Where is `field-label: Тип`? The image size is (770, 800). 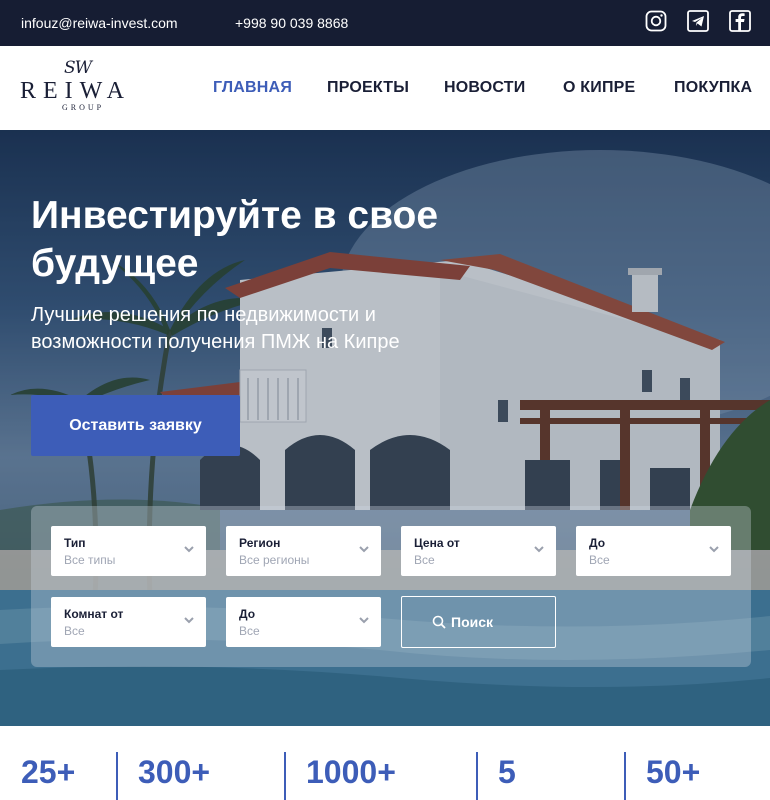 field-label: Тип is located at coordinates (75, 543).